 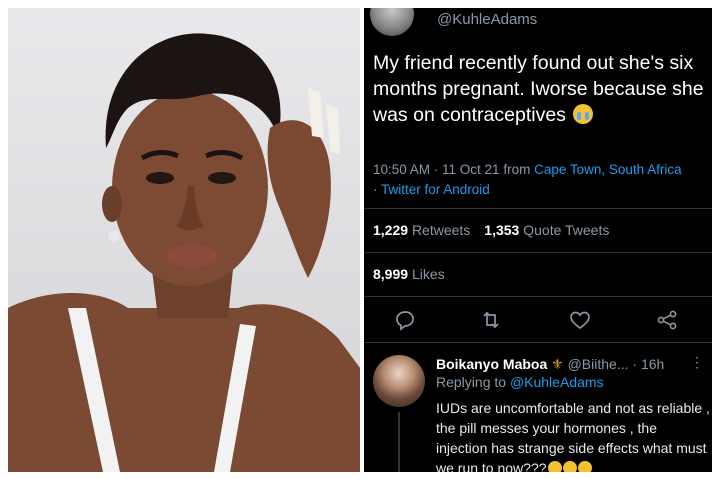 What do you see at coordinates (557, 364) in the screenshot?
I see `fleur-de-lis-badge-icon: ⚜` at bounding box center [557, 364].